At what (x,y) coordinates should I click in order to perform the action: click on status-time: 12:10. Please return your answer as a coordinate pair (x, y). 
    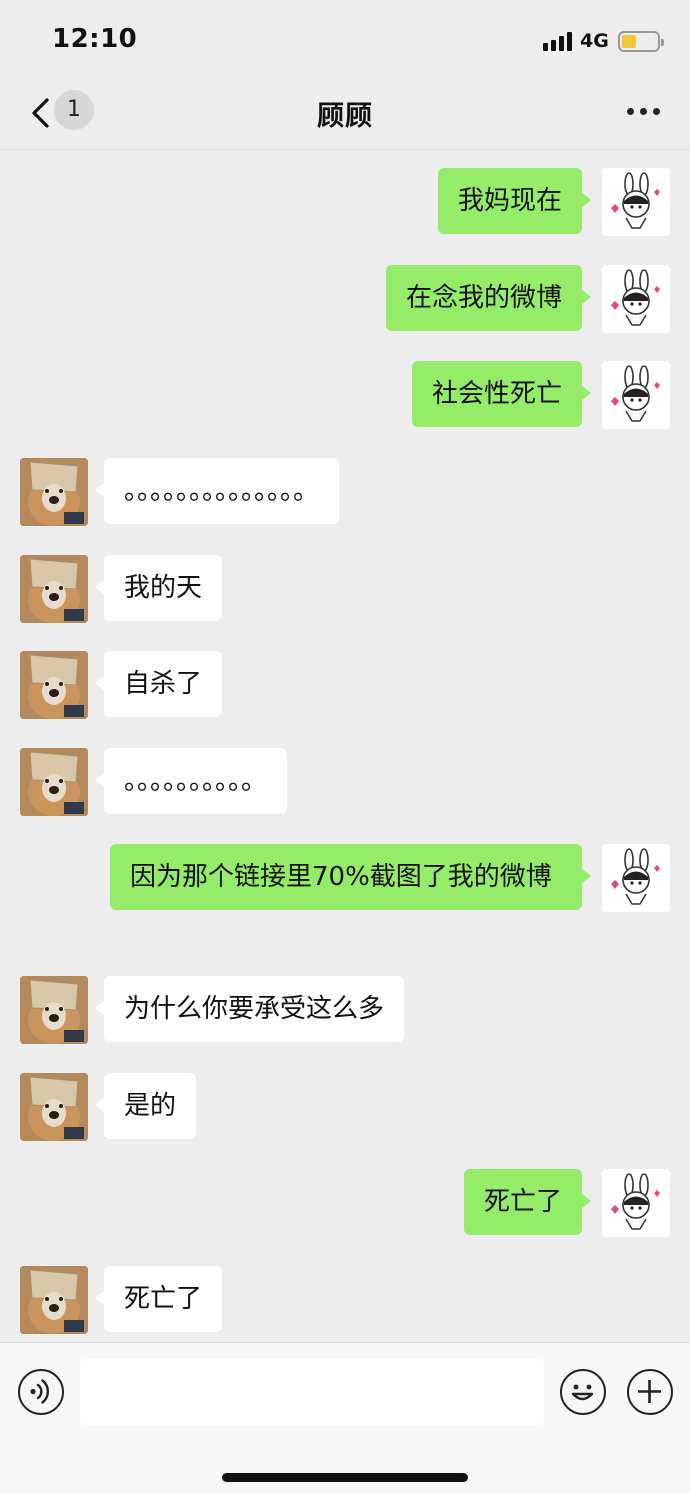
    Looking at the image, I should click on (95, 39).